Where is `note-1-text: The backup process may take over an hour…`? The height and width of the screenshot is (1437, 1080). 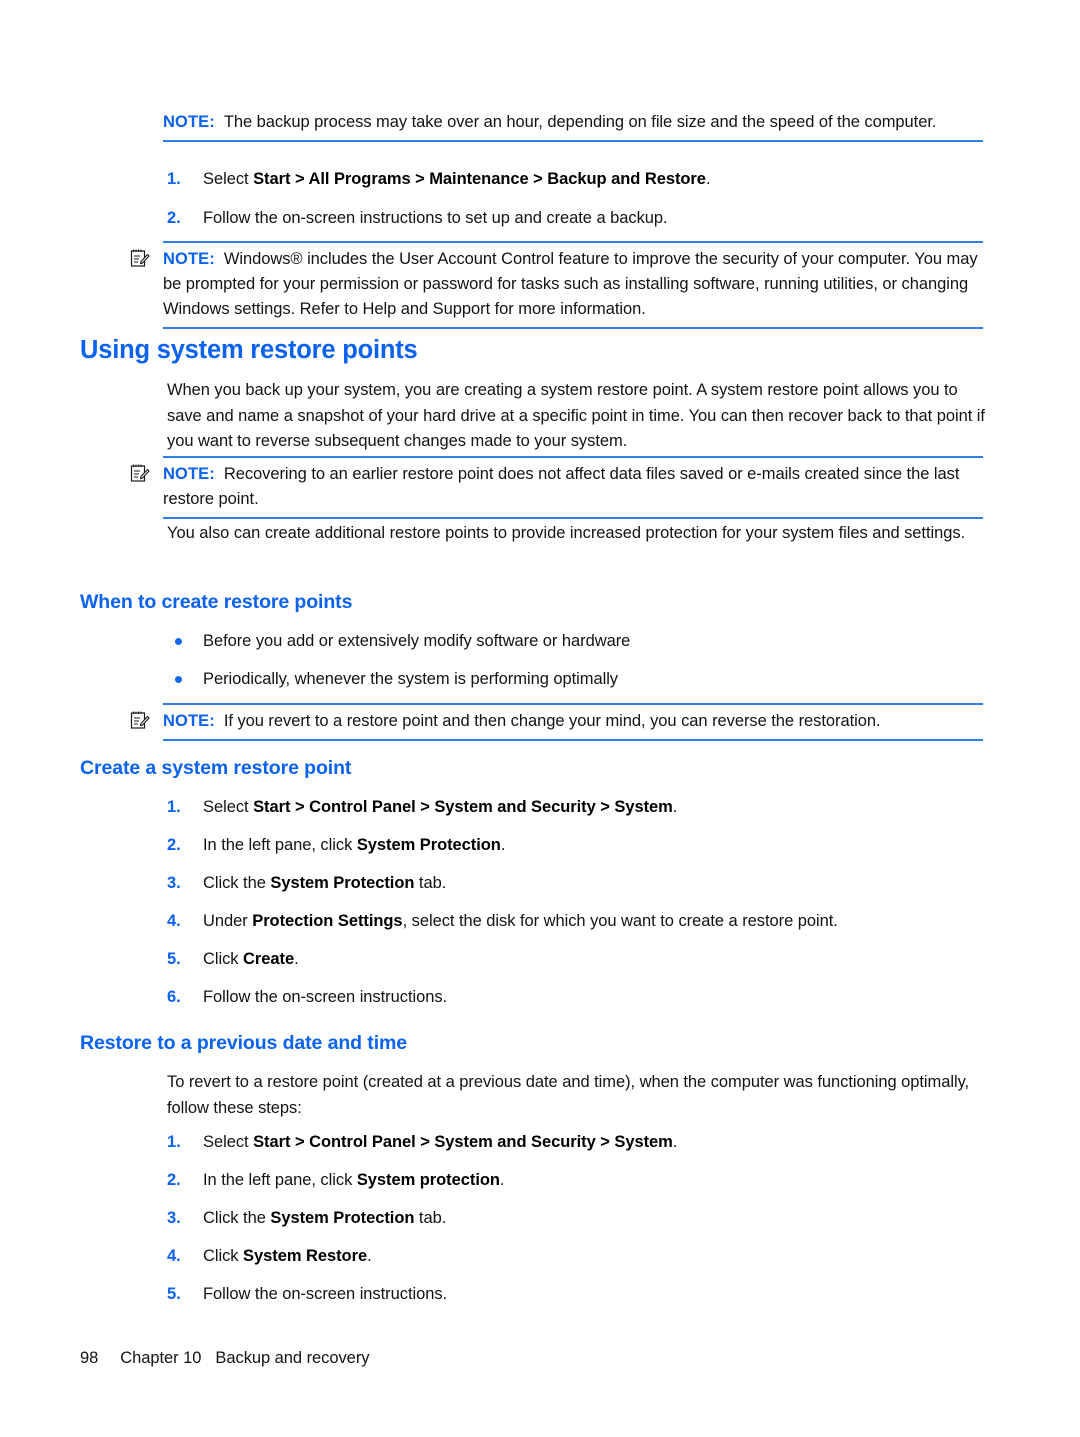
note-1-text: The backup process may take over an hour… is located at coordinates (580, 122).